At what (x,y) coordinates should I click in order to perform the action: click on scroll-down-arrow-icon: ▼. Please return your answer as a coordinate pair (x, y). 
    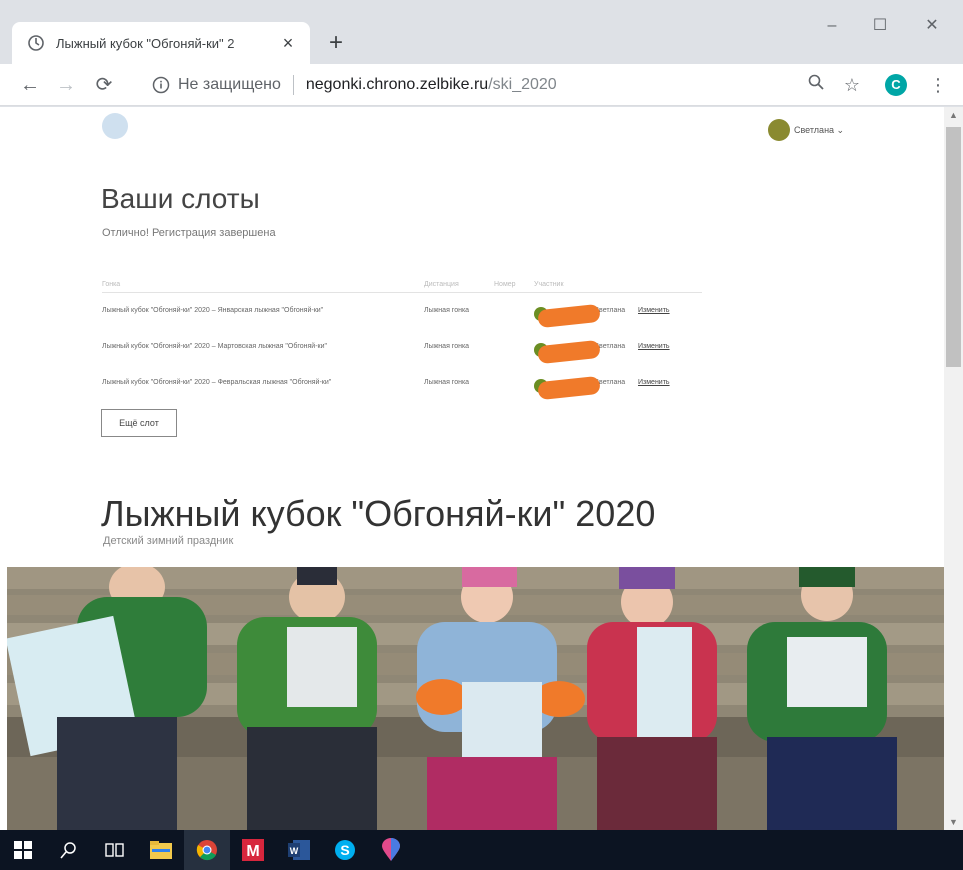
    Looking at the image, I should click on (953, 822).